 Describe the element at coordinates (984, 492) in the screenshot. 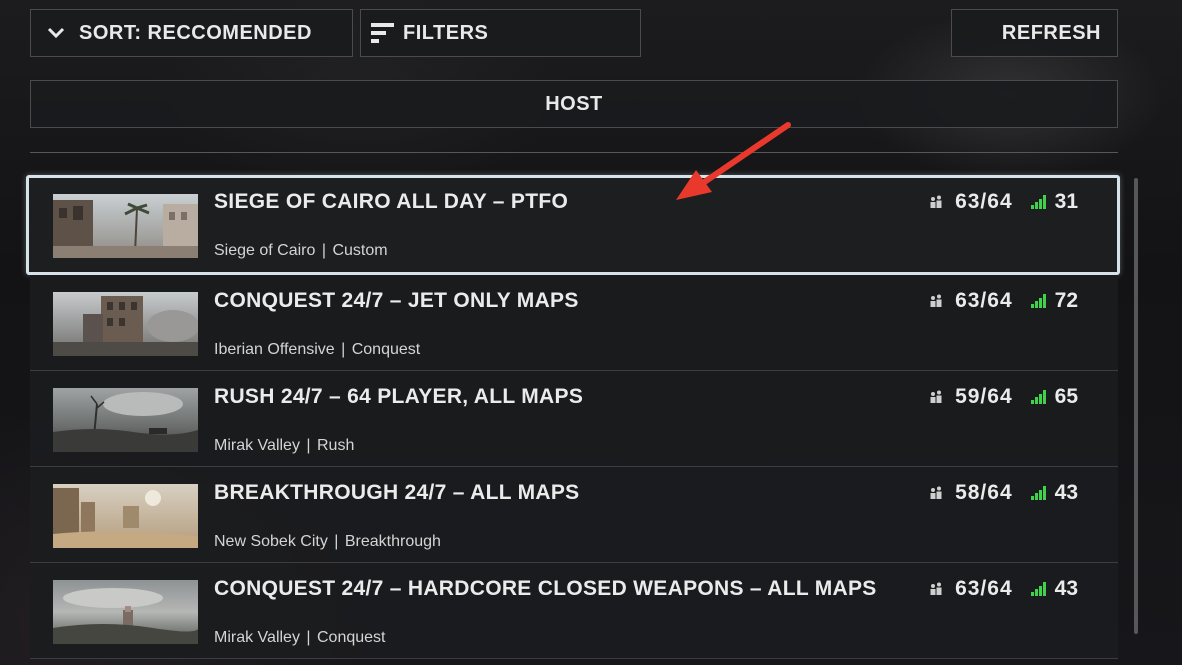

I see `player-count: 58/64` at that location.